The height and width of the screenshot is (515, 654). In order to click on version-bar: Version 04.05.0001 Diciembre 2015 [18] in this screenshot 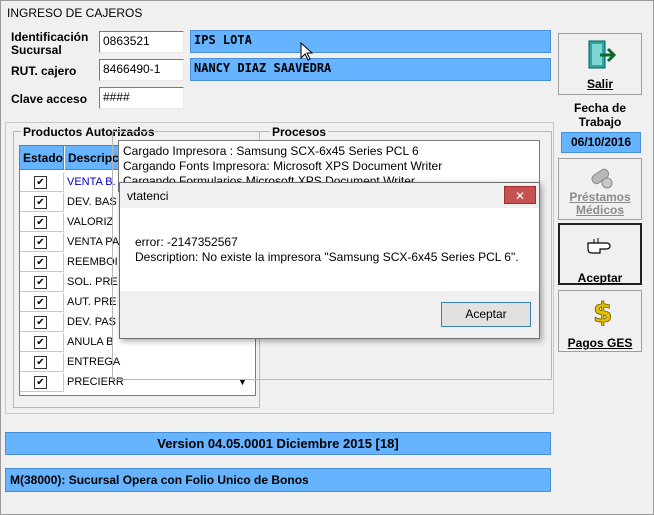, I will do `click(278, 443)`.